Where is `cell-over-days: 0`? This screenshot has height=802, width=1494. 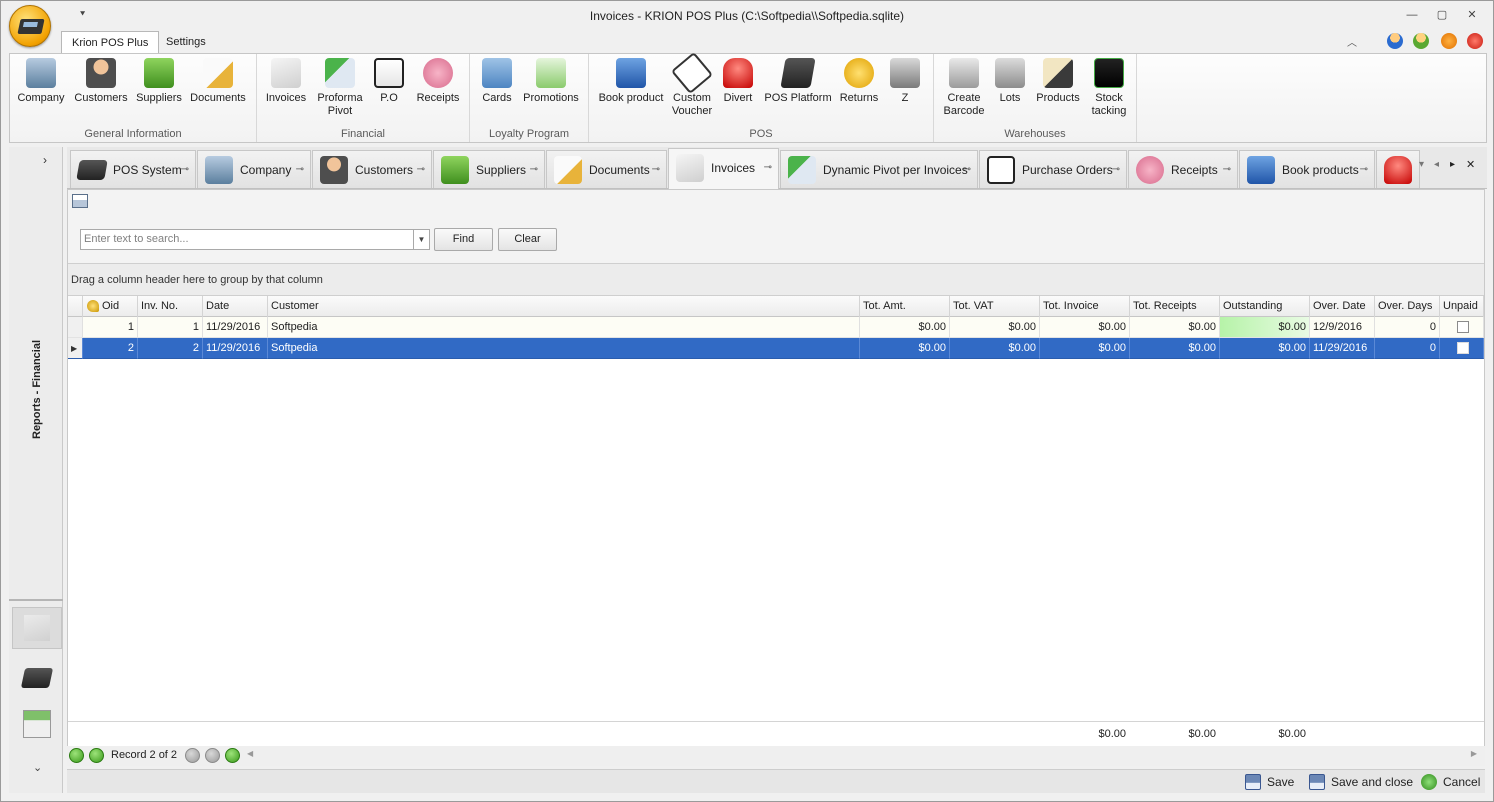 cell-over-days: 0 is located at coordinates (1407, 327).